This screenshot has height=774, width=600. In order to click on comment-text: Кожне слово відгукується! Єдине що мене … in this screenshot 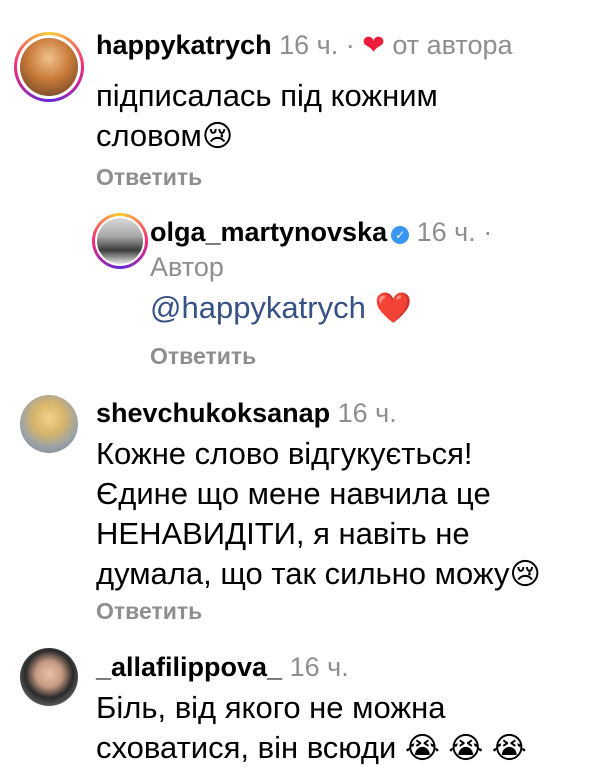, I will do `click(318, 513)`.